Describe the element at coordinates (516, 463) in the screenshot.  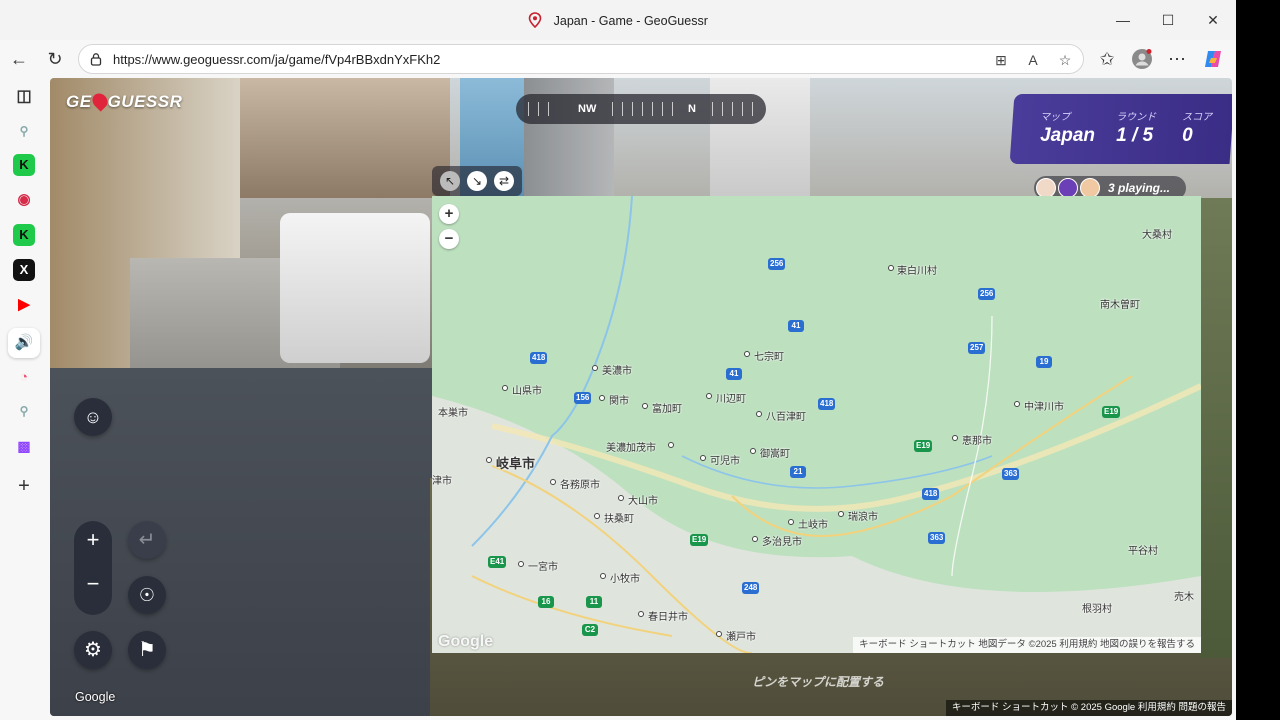
I see `city-label-major: 岐阜市` at that location.